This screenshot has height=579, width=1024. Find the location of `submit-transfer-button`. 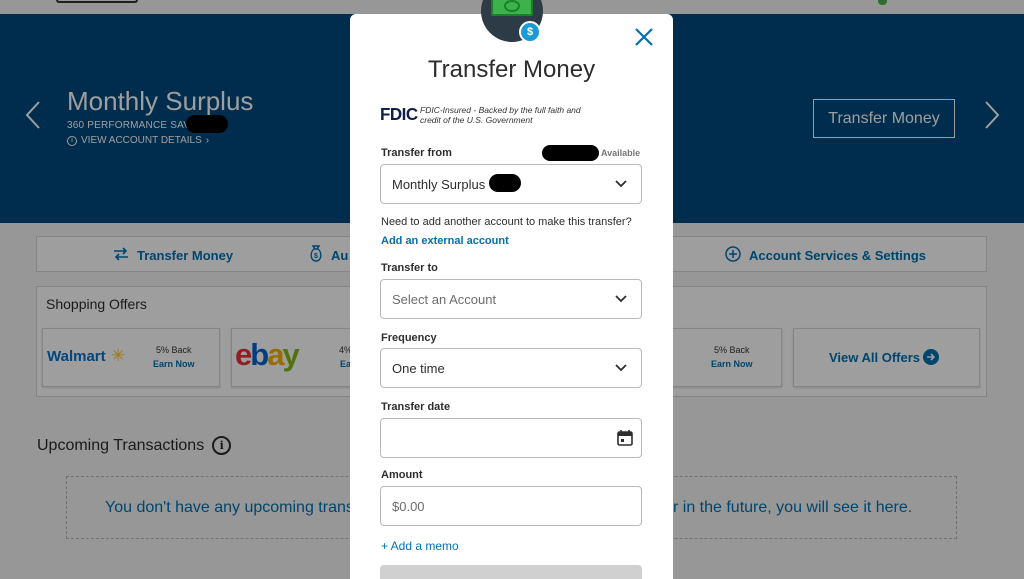

submit-transfer-button is located at coordinates (511, 572).